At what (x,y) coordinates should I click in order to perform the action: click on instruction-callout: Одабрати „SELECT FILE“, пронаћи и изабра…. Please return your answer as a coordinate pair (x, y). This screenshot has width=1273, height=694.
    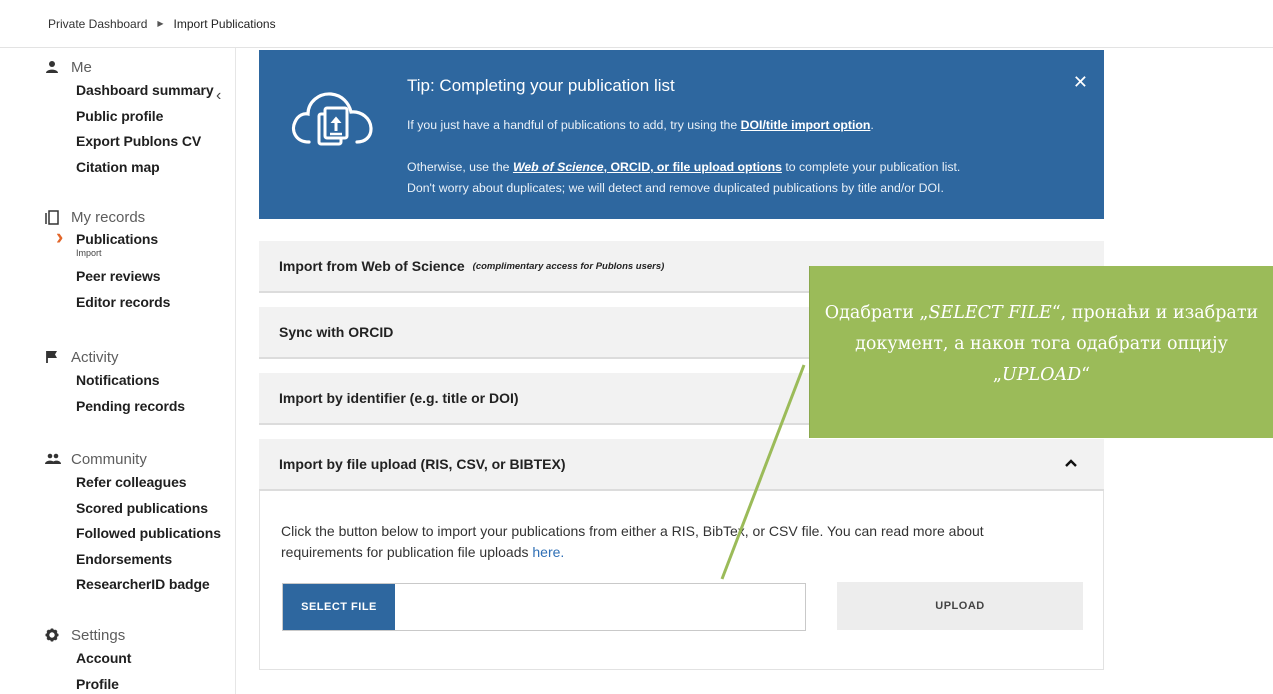
    Looking at the image, I should click on (1041, 352).